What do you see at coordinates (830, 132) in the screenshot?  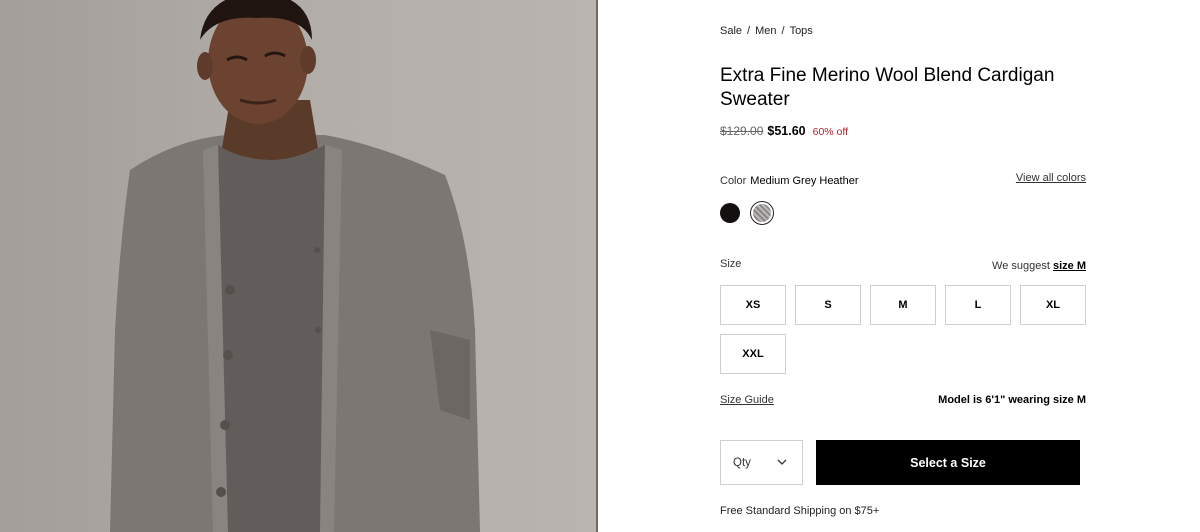 I see `discount-badge: 60% off` at bounding box center [830, 132].